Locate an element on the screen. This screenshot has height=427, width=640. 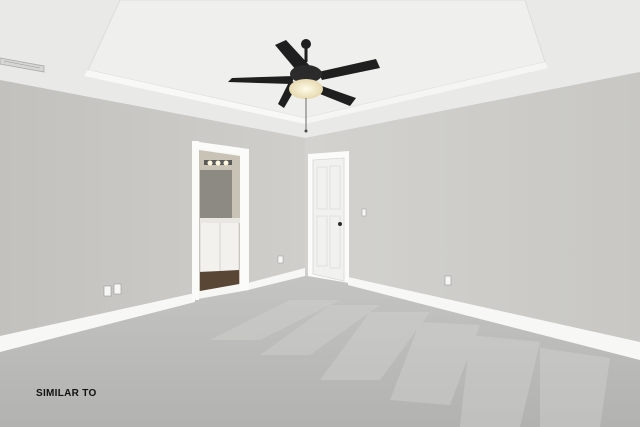
vanity-cabinet is located at coordinates (219, 247).